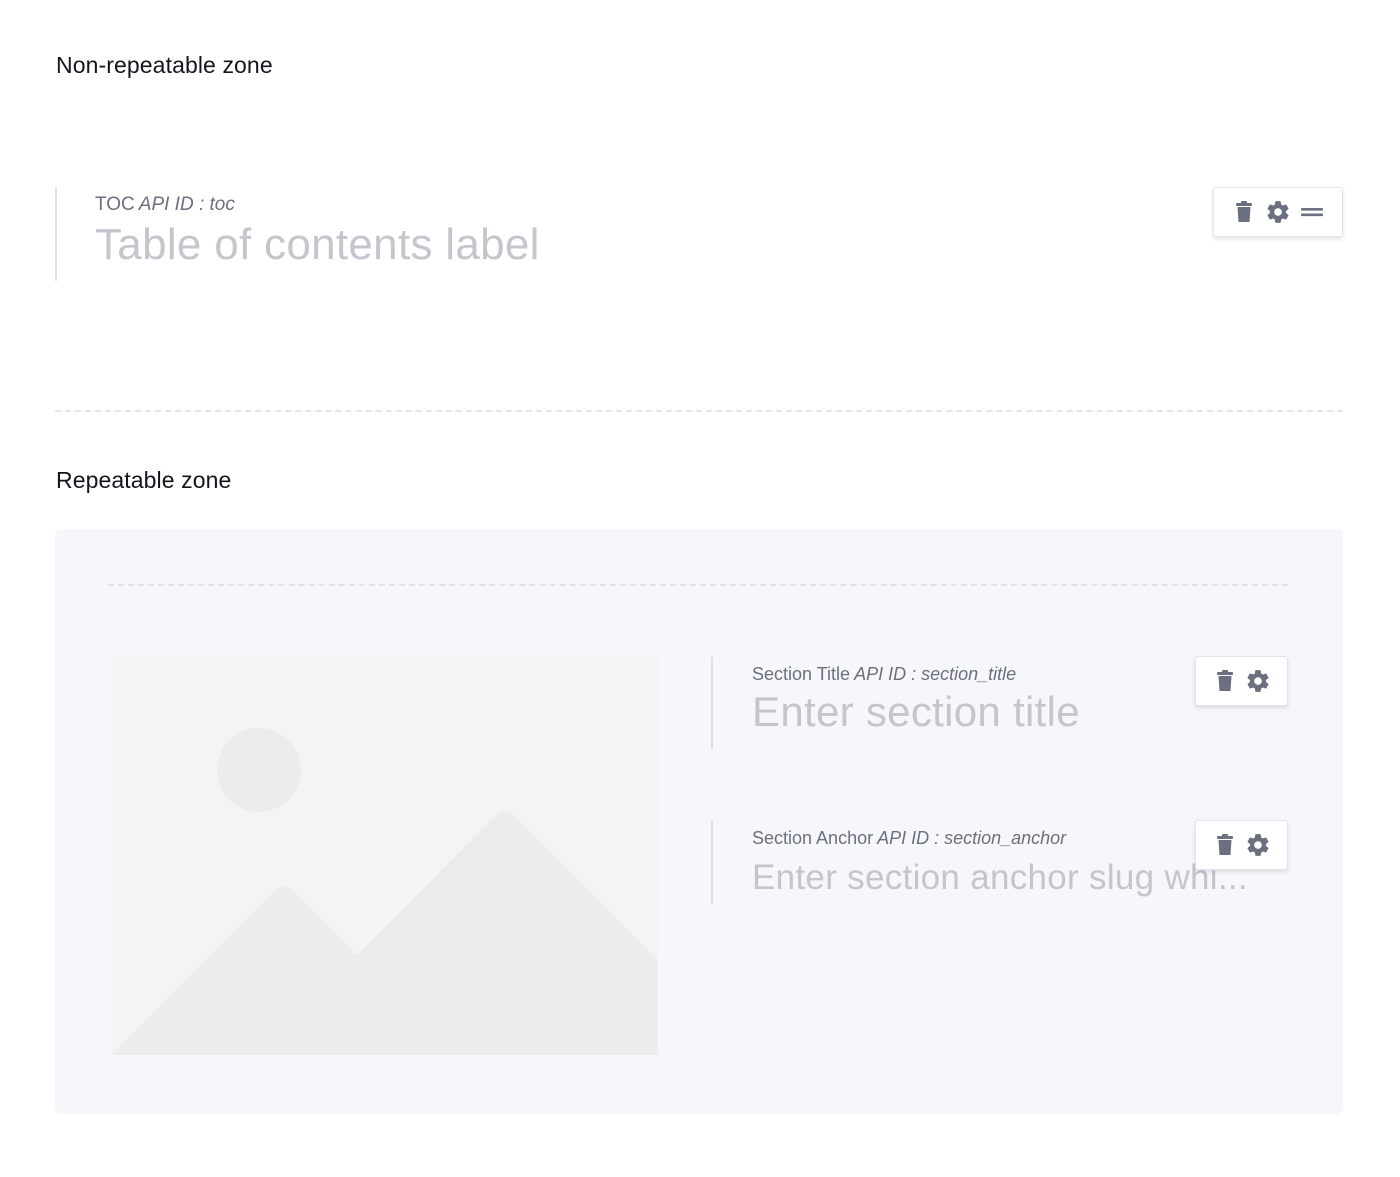  Describe the element at coordinates (916, 712) in the screenshot. I see `section-title-placeholder: Enter section title` at that location.